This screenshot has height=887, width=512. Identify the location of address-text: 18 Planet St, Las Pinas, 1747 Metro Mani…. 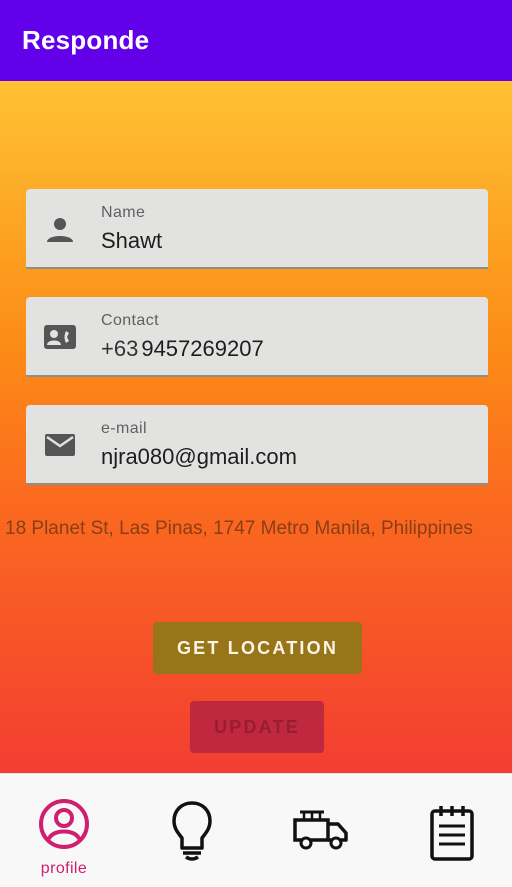
(239, 528).